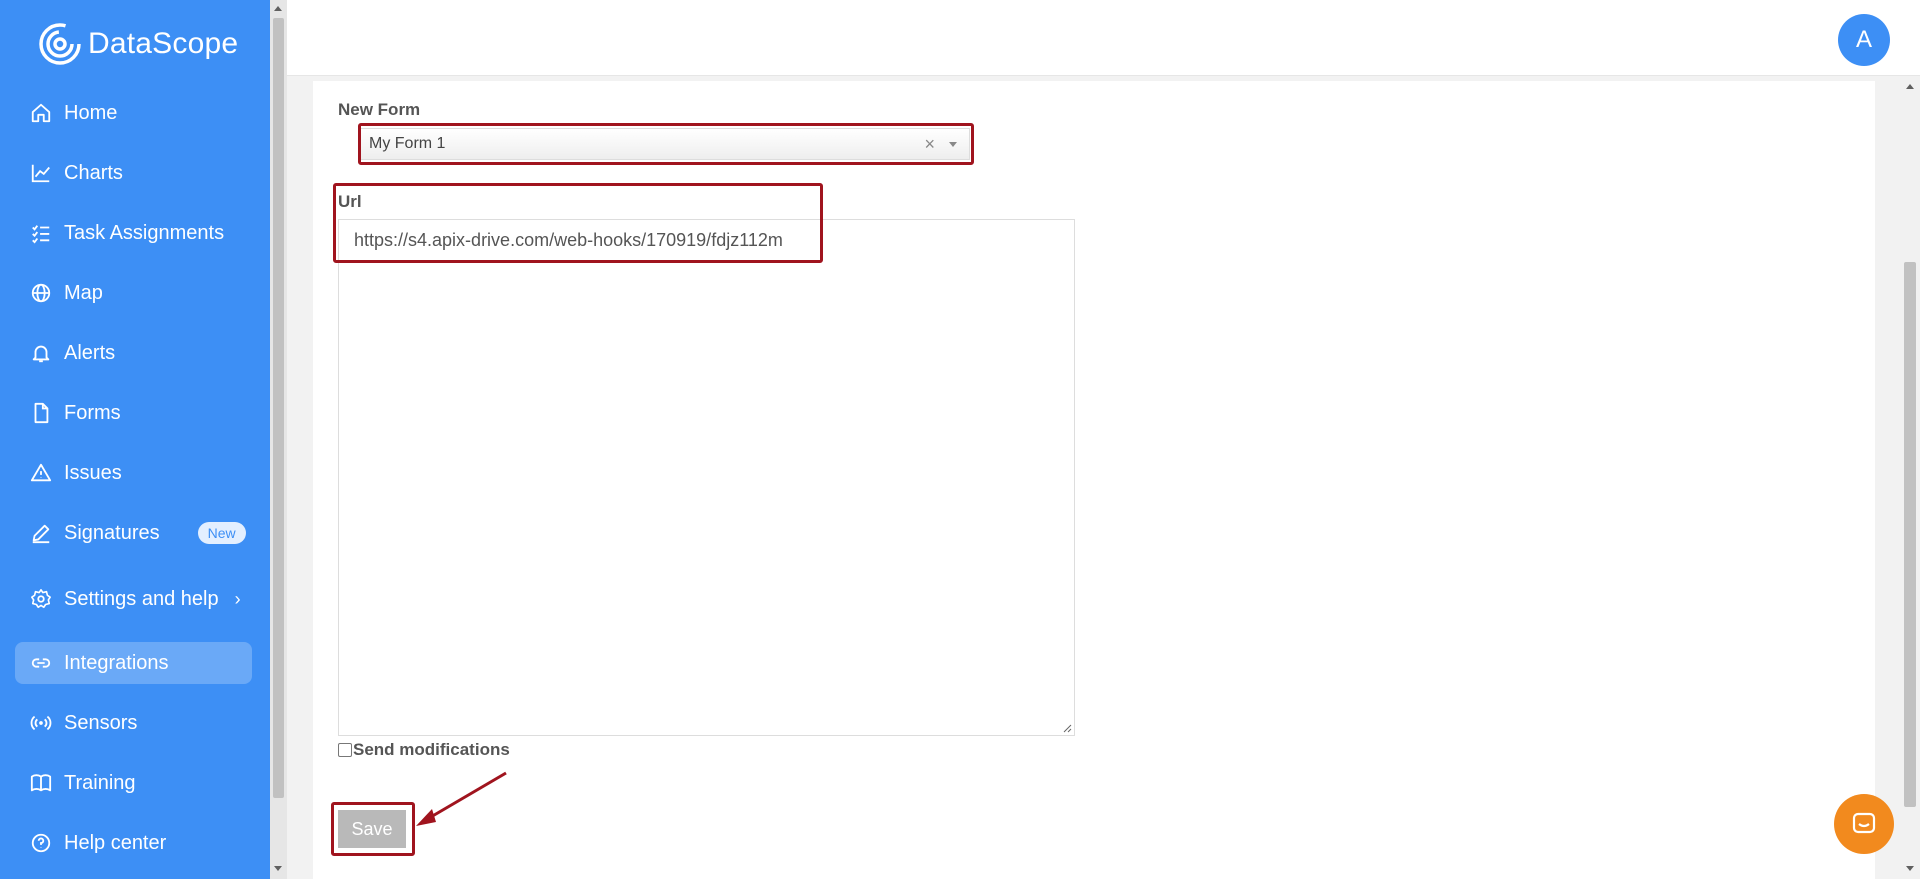 The height and width of the screenshot is (879, 1920). What do you see at coordinates (90, 352) in the screenshot?
I see `sidebar-item-label: Alerts` at bounding box center [90, 352].